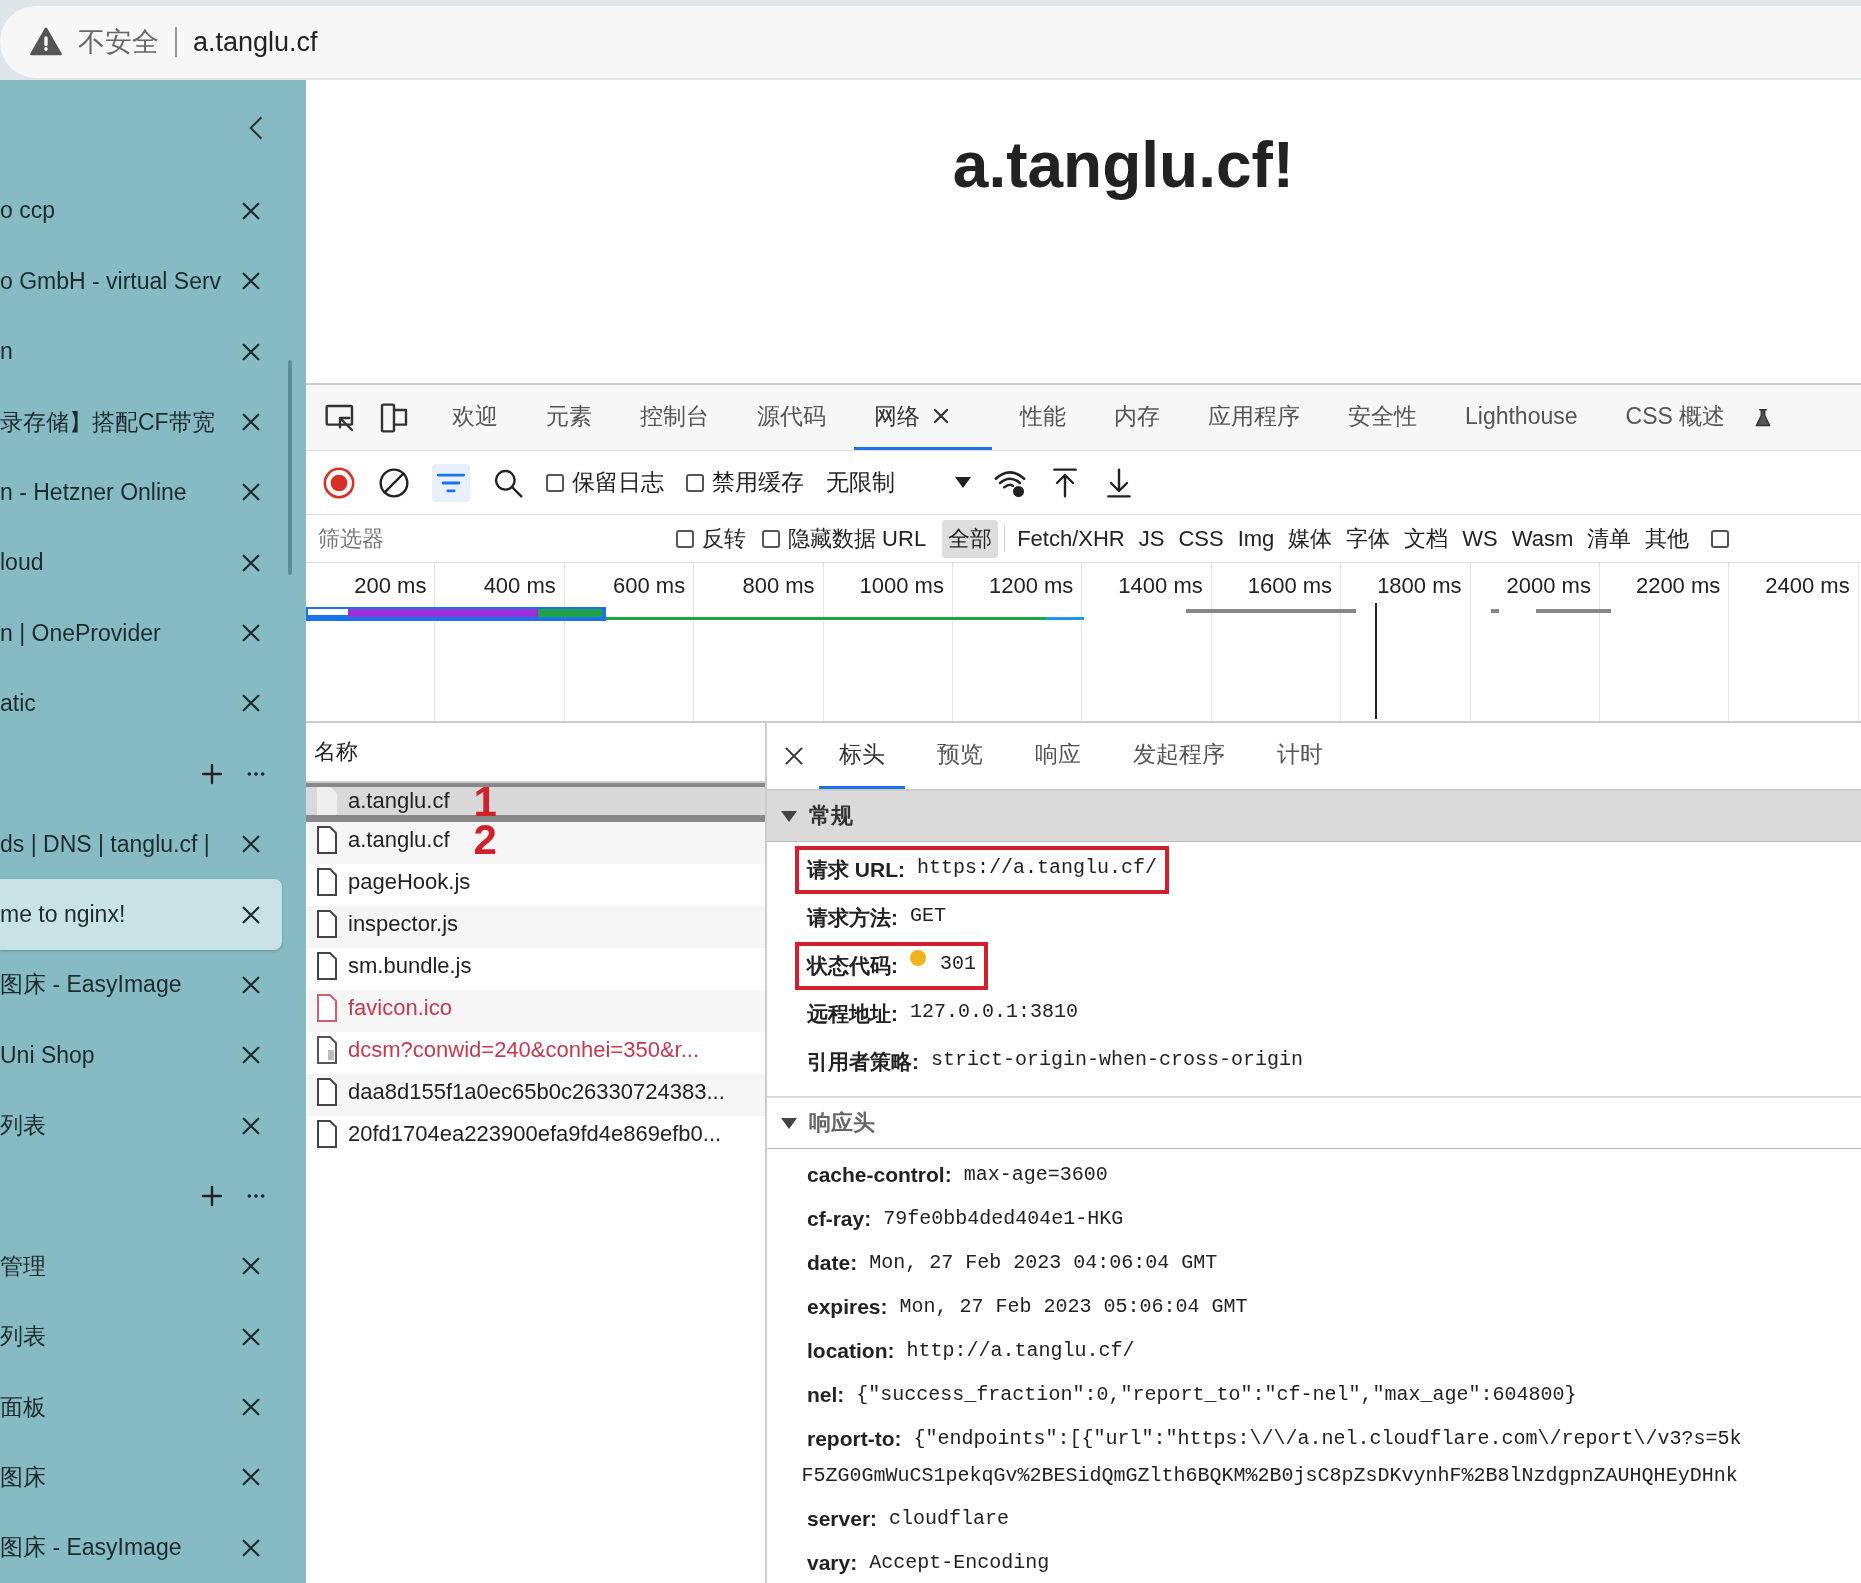  Describe the element at coordinates (46, 42) in the screenshot. I see `warning-icon` at that location.